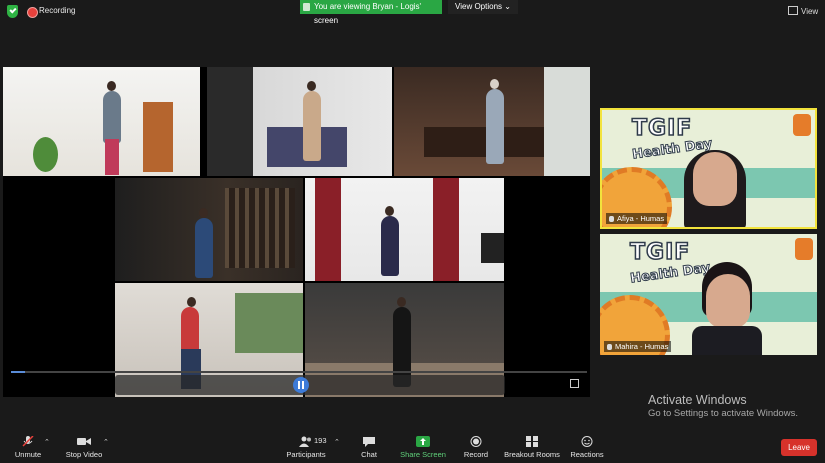  Describe the element at coordinates (306, 7) in the screenshot. I see `screen-share-icon` at that location.